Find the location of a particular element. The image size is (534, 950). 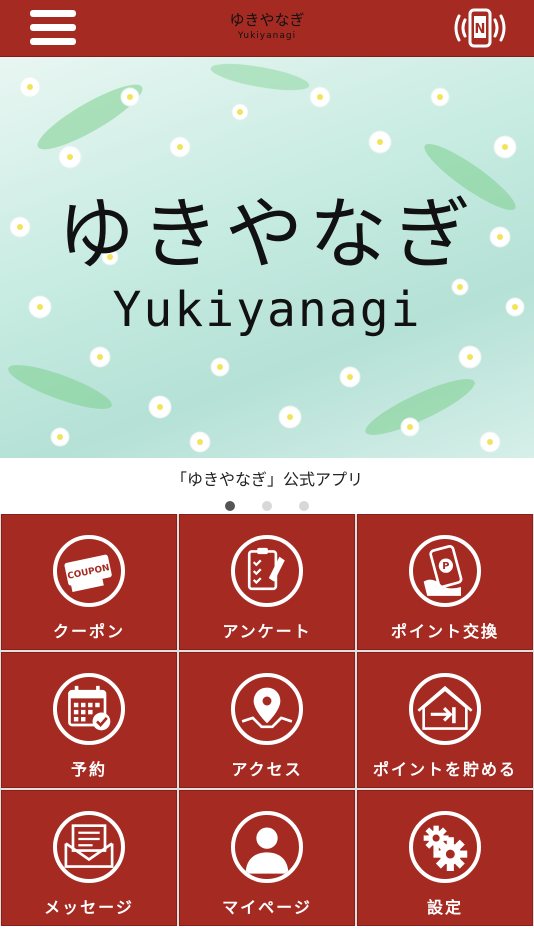

carousel-pagination is located at coordinates (267, 505).